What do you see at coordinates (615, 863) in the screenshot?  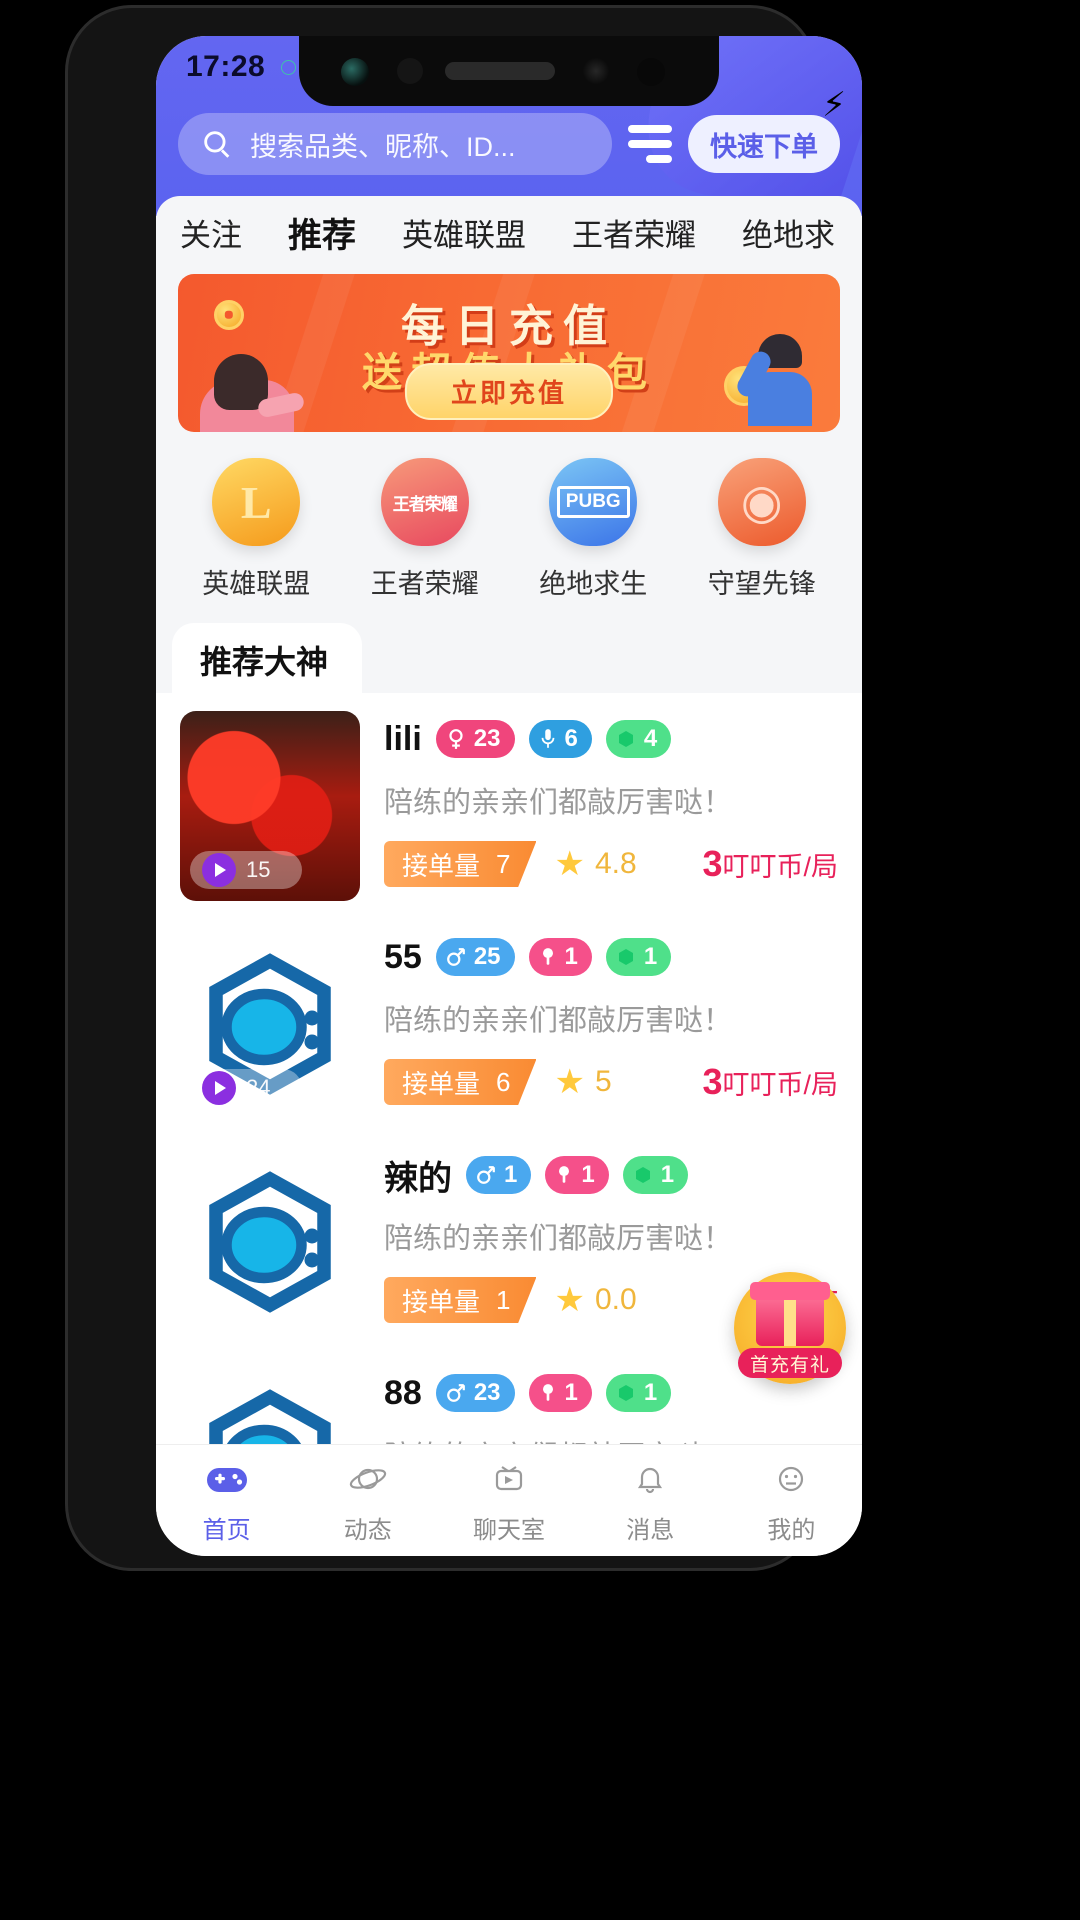 I see `rating-value: 4.8` at bounding box center [615, 863].